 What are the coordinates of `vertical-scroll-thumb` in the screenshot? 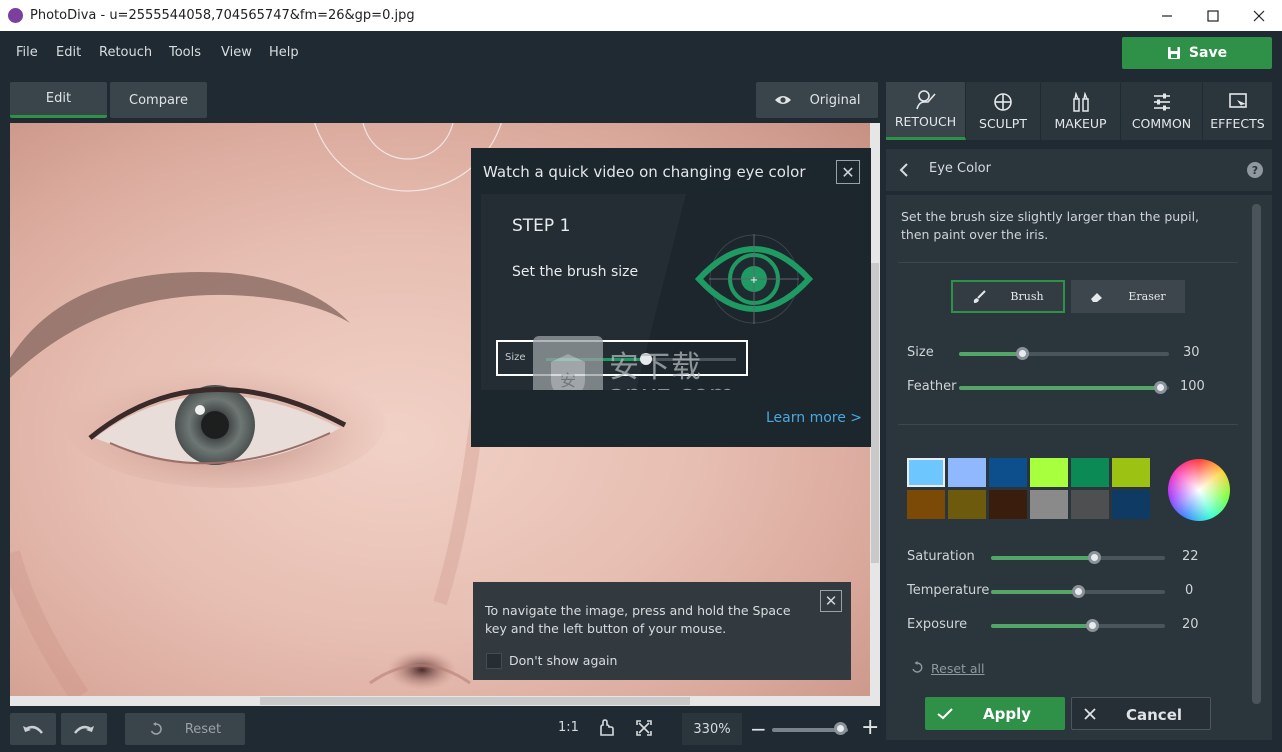 It's located at (875, 413).